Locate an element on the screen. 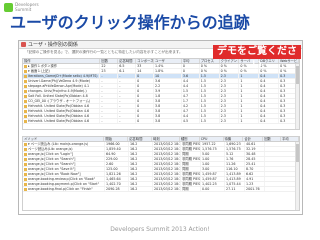 The width and height of the screenshot is (320, 240). row-value-cell: 229.00 is located at coordinates (117, 159).